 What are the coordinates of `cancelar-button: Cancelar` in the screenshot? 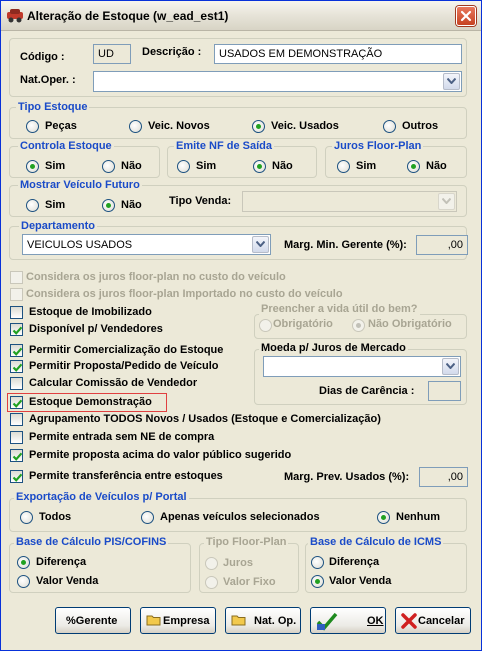 It's located at (433, 620).